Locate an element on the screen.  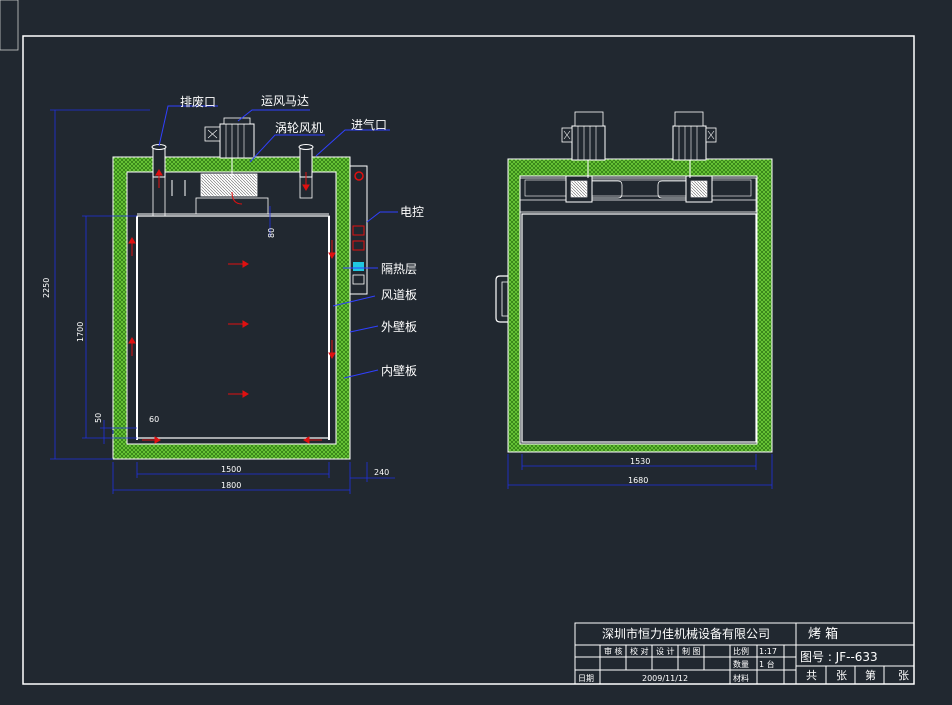
dim-bottom-50: 50 is located at coordinates (98, 418).